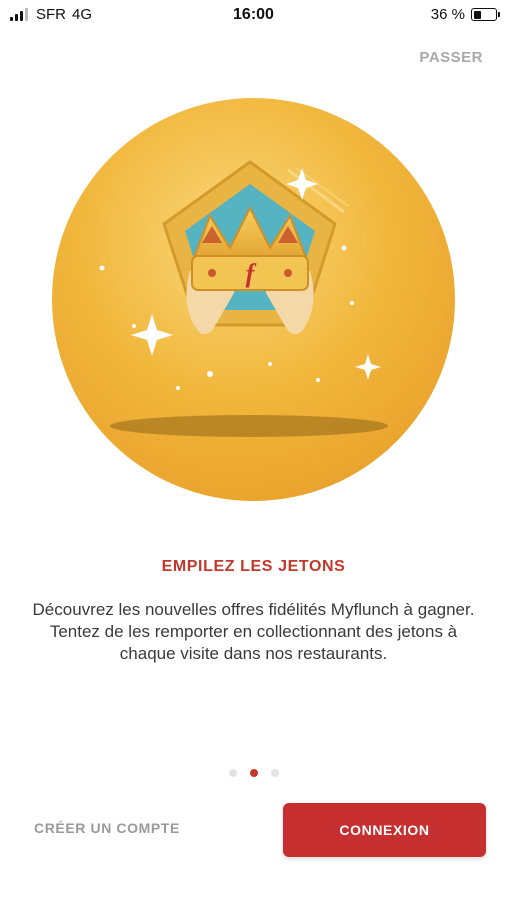  I want to click on battery-icon, so click(485, 14).